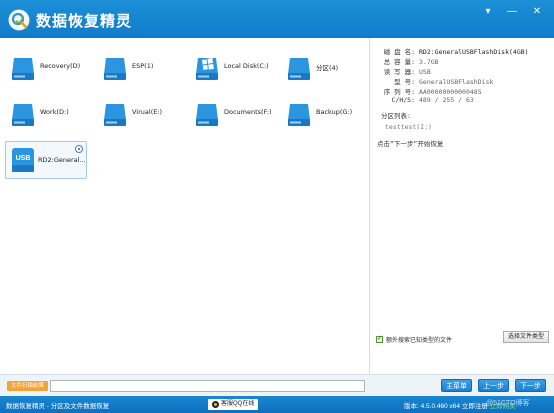 The image size is (554, 413). What do you see at coordinates (327, 68) in the screenshot?
I see `drive-label: 分区(4)` at bounding box center [327, 68].